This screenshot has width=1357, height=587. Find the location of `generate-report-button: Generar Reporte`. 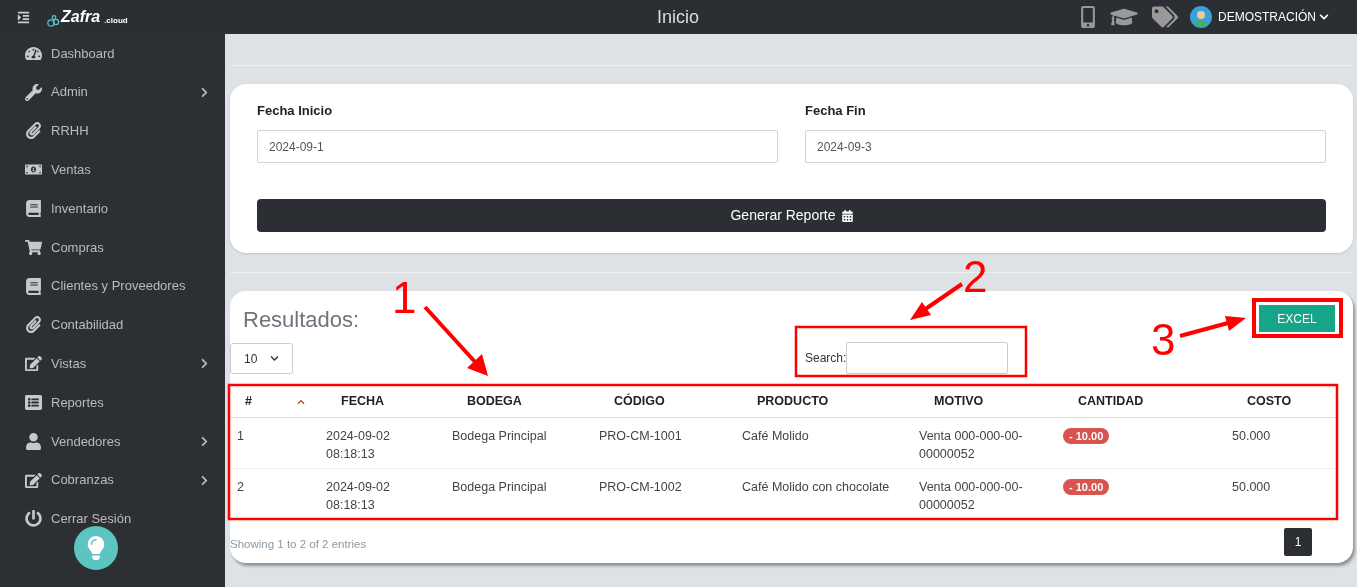

generate-report-button: Generar Reporte is located at coordinates (791, 215).